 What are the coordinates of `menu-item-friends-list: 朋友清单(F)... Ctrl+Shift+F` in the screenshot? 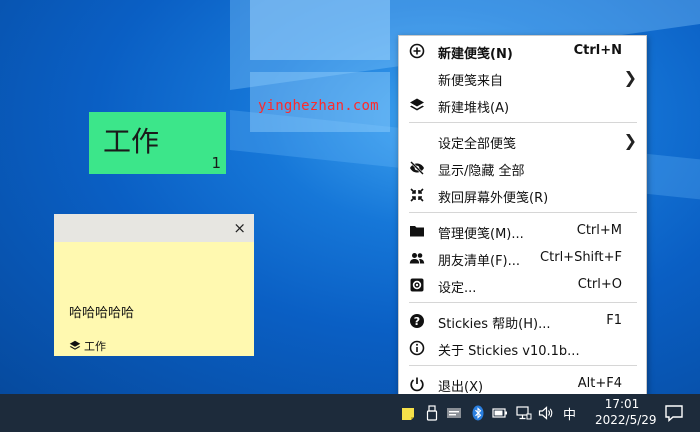 It's located at (522, 258).